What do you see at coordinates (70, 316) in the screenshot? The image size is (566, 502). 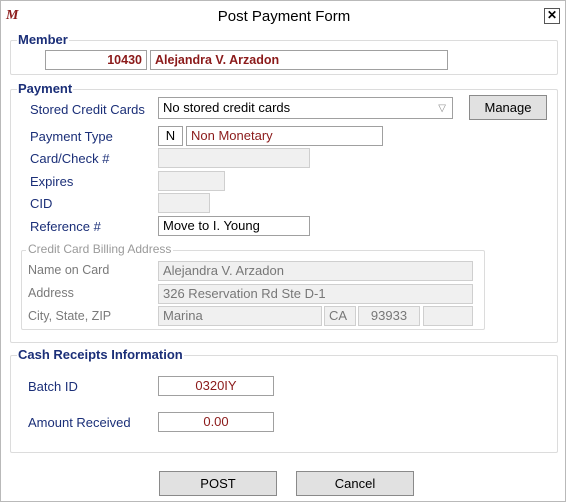 I see `city-state-zip-label: City, State, ZIP` at bounding box center [70, 316].